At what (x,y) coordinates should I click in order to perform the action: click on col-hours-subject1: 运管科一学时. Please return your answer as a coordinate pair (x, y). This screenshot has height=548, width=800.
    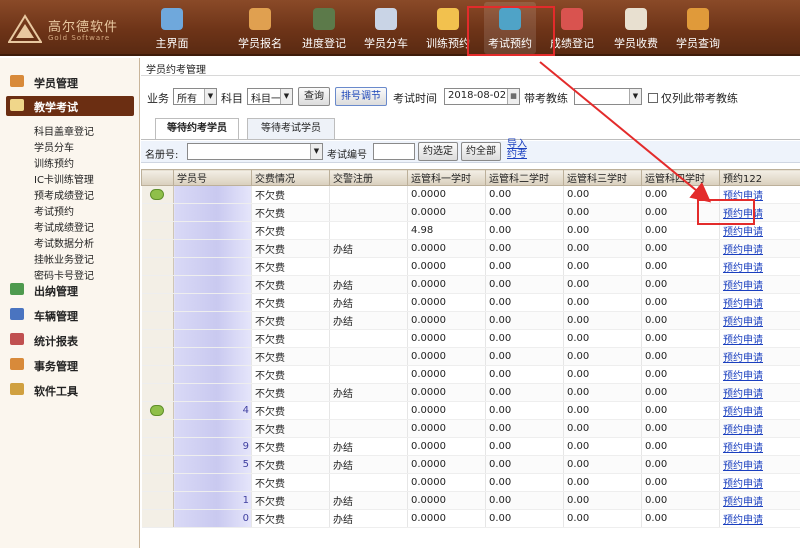
    Looking at the image, I should click on (446, 177).